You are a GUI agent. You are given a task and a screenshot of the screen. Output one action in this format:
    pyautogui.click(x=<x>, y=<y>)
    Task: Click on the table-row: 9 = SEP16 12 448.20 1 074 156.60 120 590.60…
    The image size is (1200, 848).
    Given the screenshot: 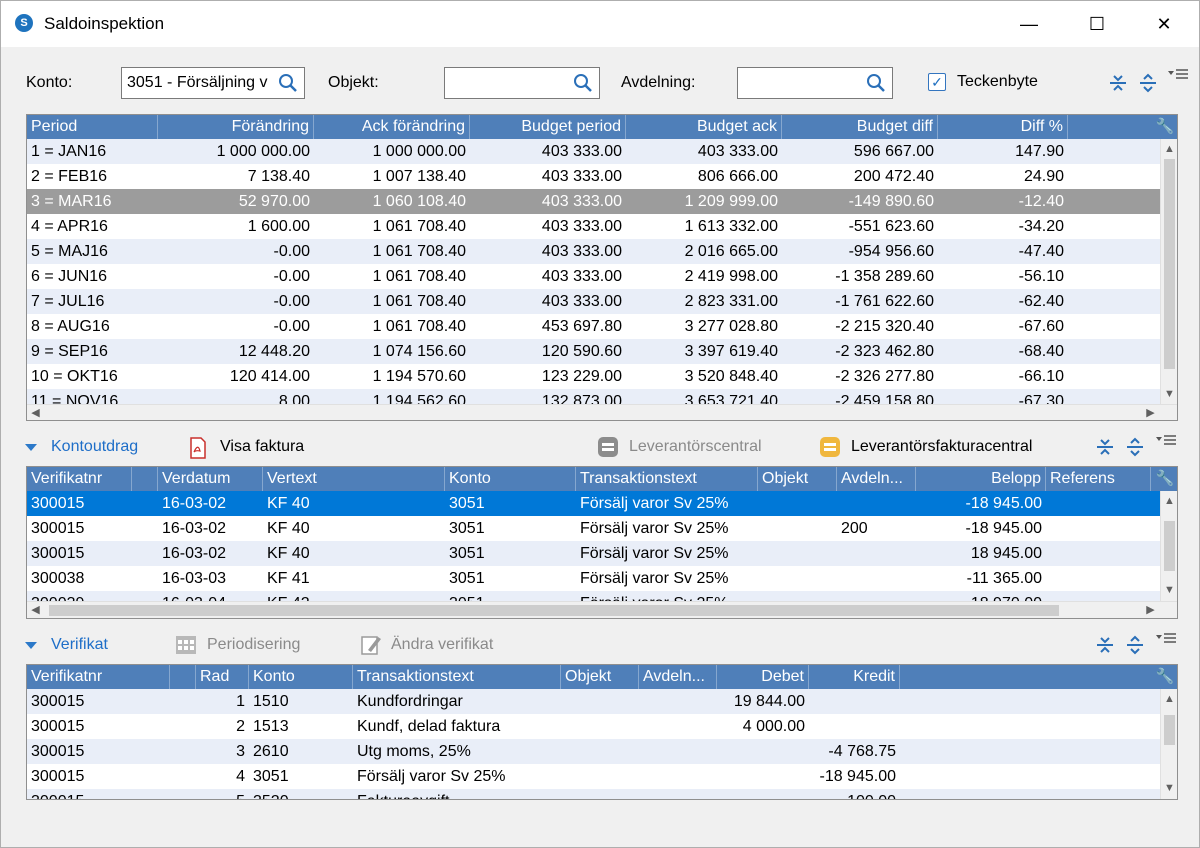 What is the action you would take?
    pyautogui.click(x=593, y=351)
    